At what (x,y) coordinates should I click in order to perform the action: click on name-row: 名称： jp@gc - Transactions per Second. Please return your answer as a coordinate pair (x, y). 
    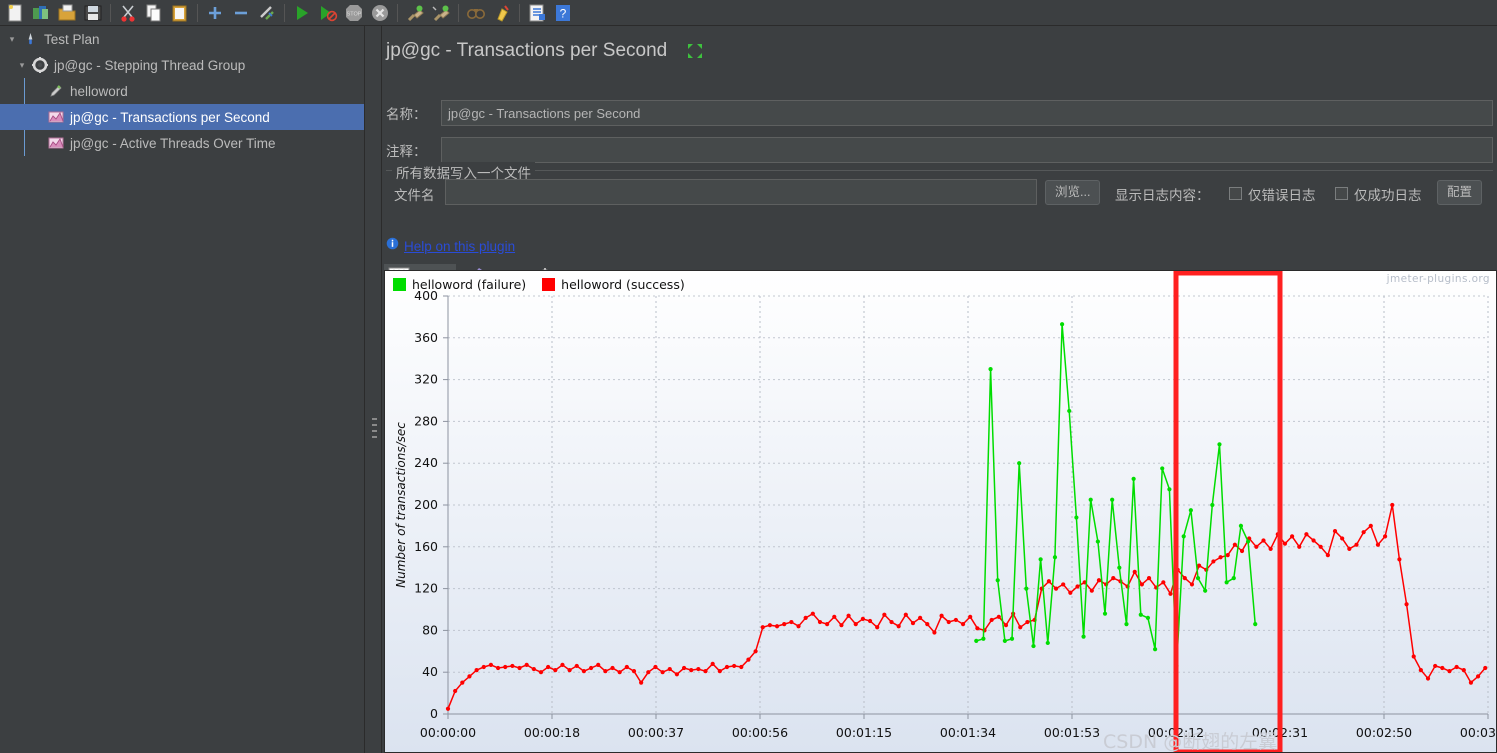
    Looking at the image, I should click on (939, 113).